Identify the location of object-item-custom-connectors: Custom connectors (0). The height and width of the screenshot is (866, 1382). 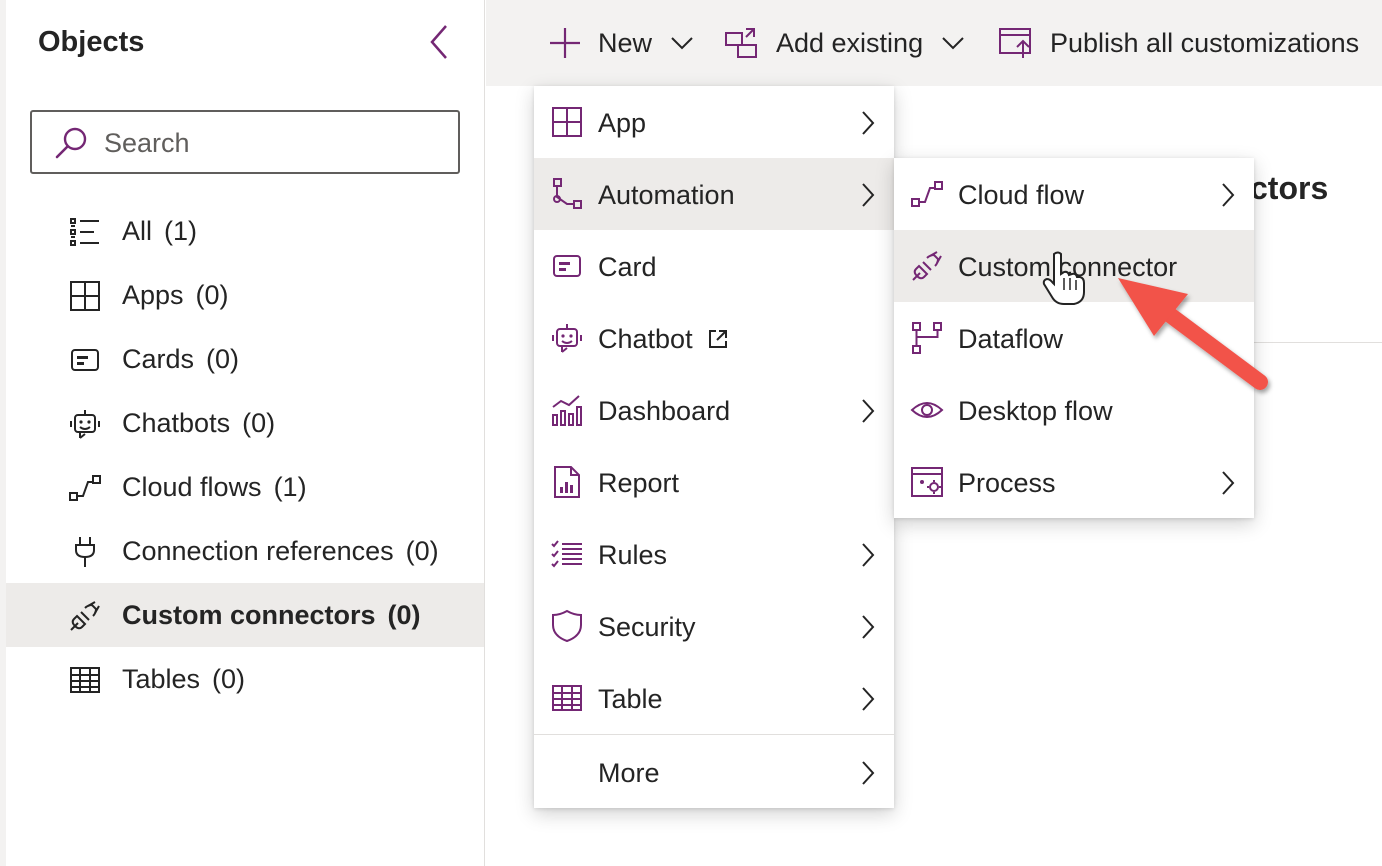
(245, 615).